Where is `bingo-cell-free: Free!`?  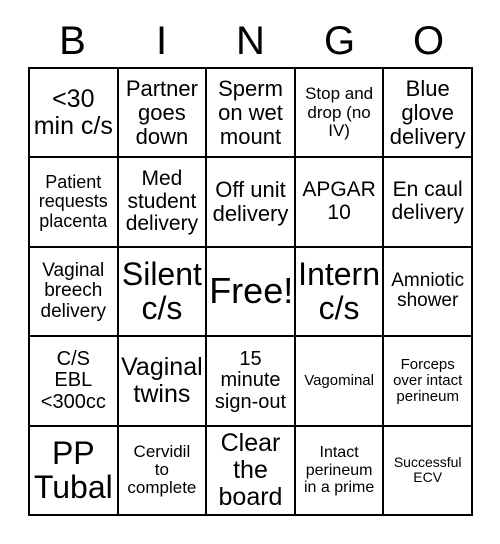
bingo-cell-free: Free! is located at coordinates (251, 292).